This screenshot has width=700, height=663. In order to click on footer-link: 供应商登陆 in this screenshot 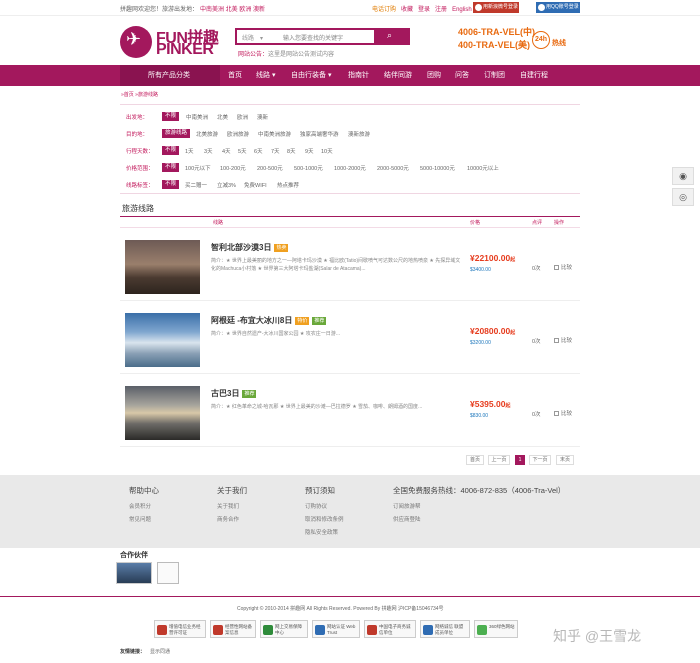, I will do `click(479, 520)`.